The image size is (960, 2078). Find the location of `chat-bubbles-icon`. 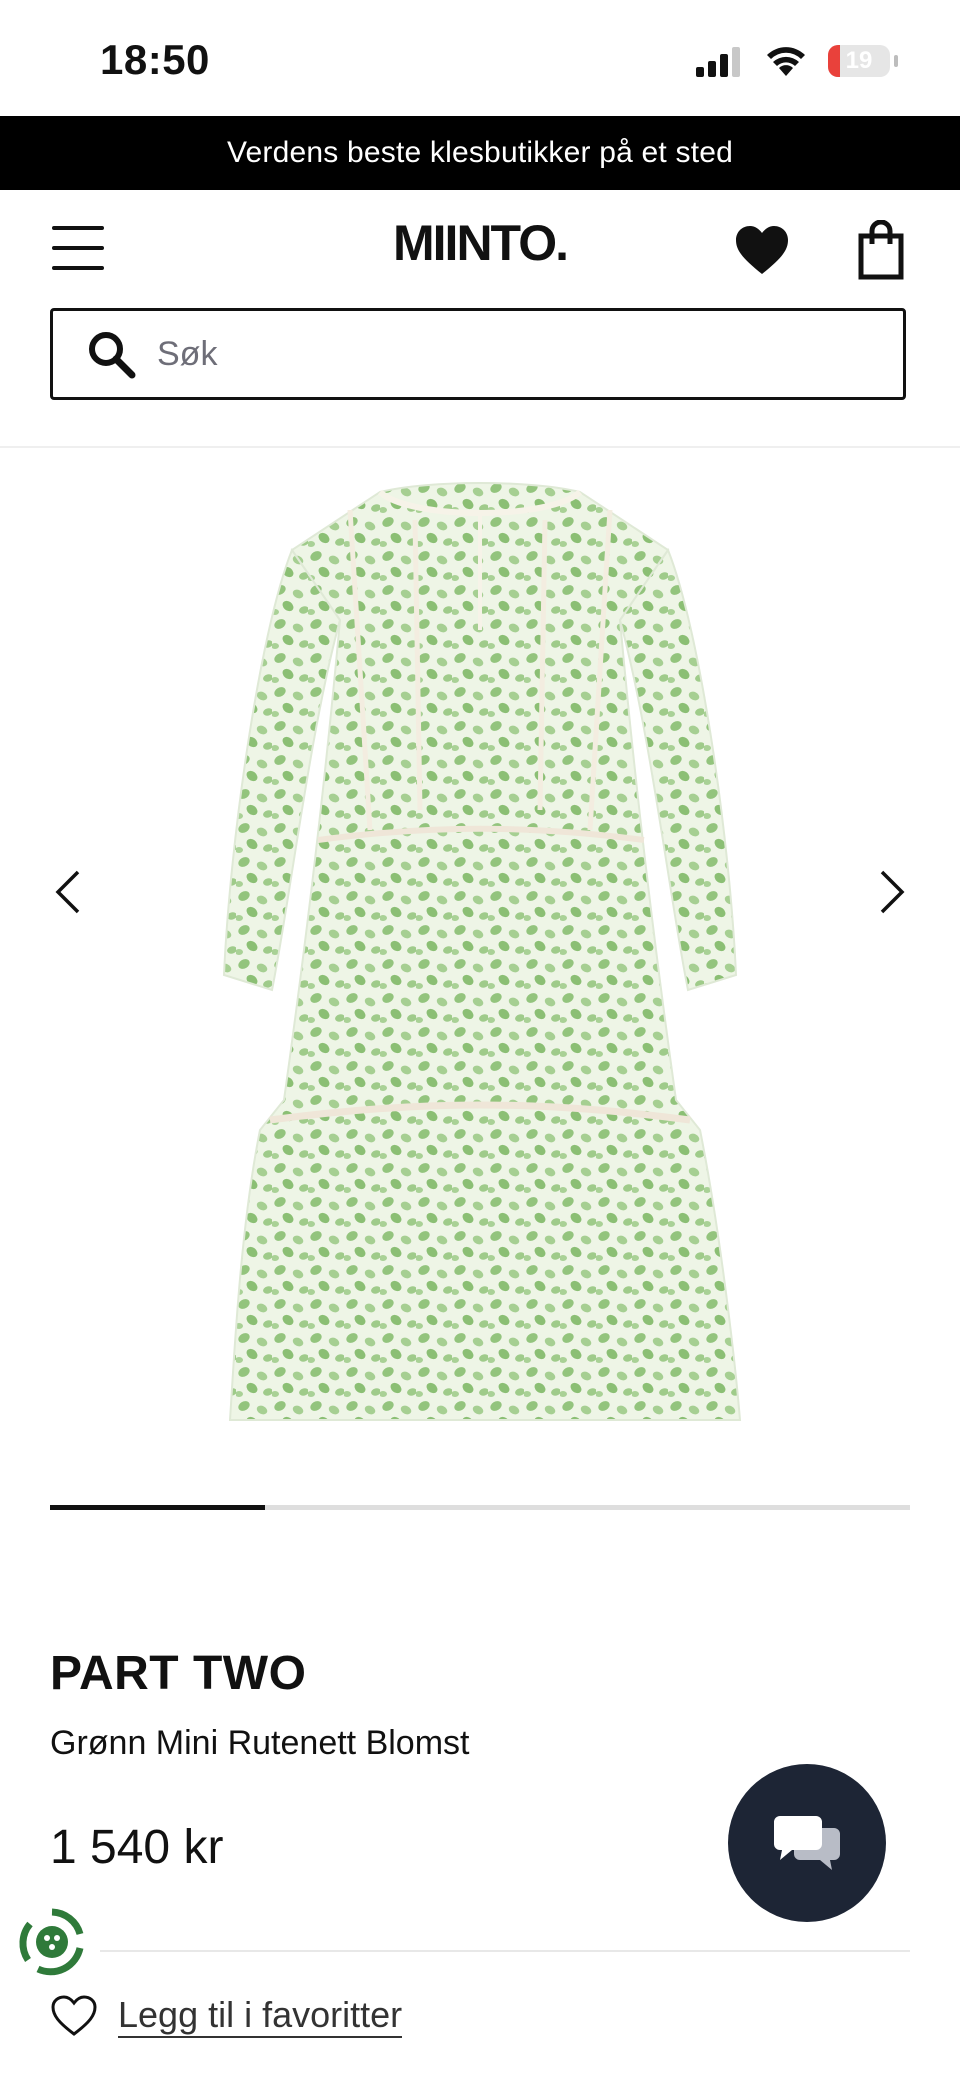

chat-bubbles-icon is located at coordinates (807, 1843).